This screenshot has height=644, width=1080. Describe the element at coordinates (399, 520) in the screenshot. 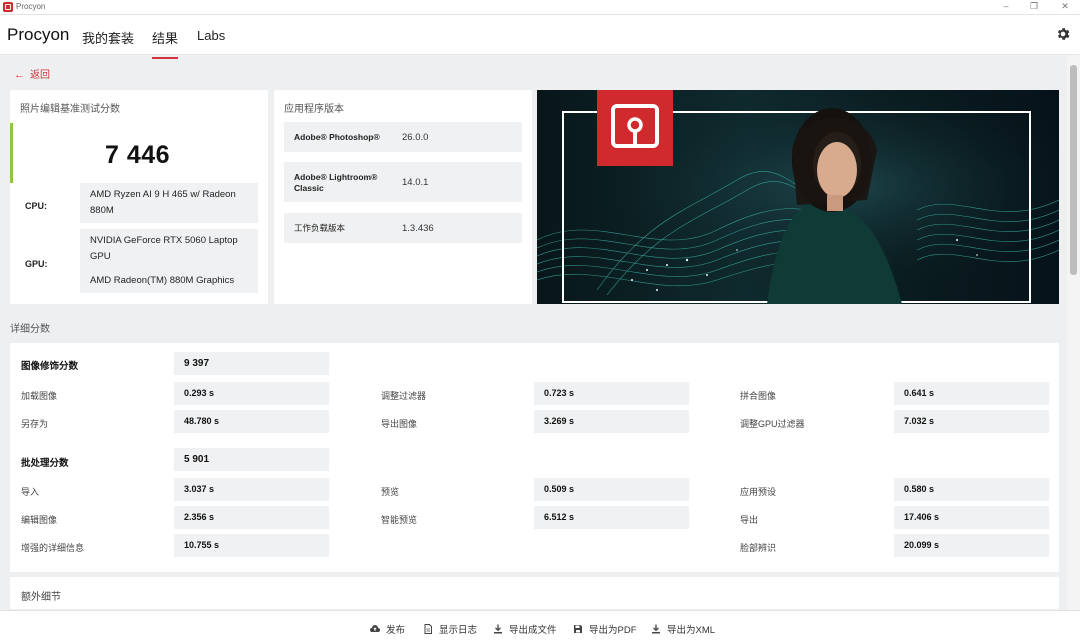

I see `metric-label: 智能预览` at that location.